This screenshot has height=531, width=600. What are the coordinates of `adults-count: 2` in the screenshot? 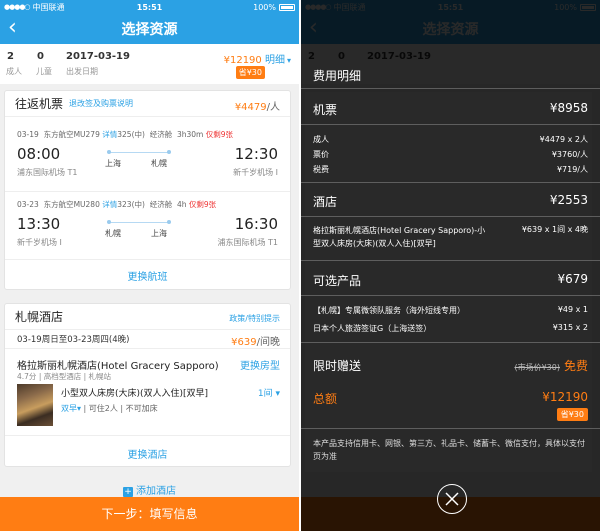 It's located at (10, 56).